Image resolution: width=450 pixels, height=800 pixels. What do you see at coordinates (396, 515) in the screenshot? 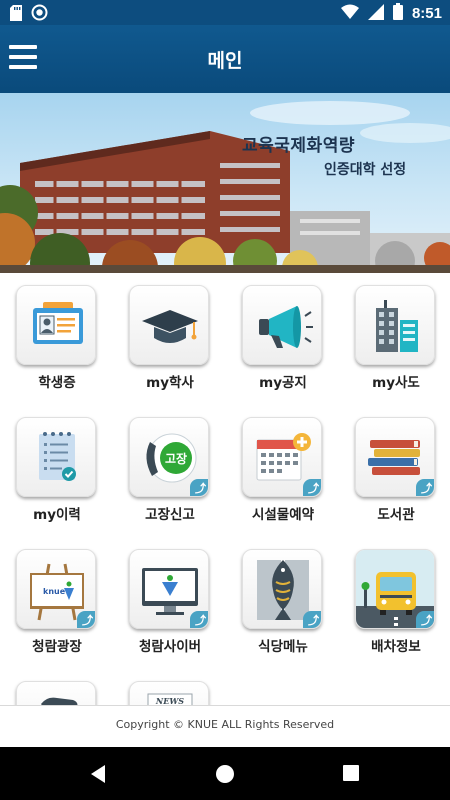
I see `tile-label: 도서관` at bounding box center [396, 515].